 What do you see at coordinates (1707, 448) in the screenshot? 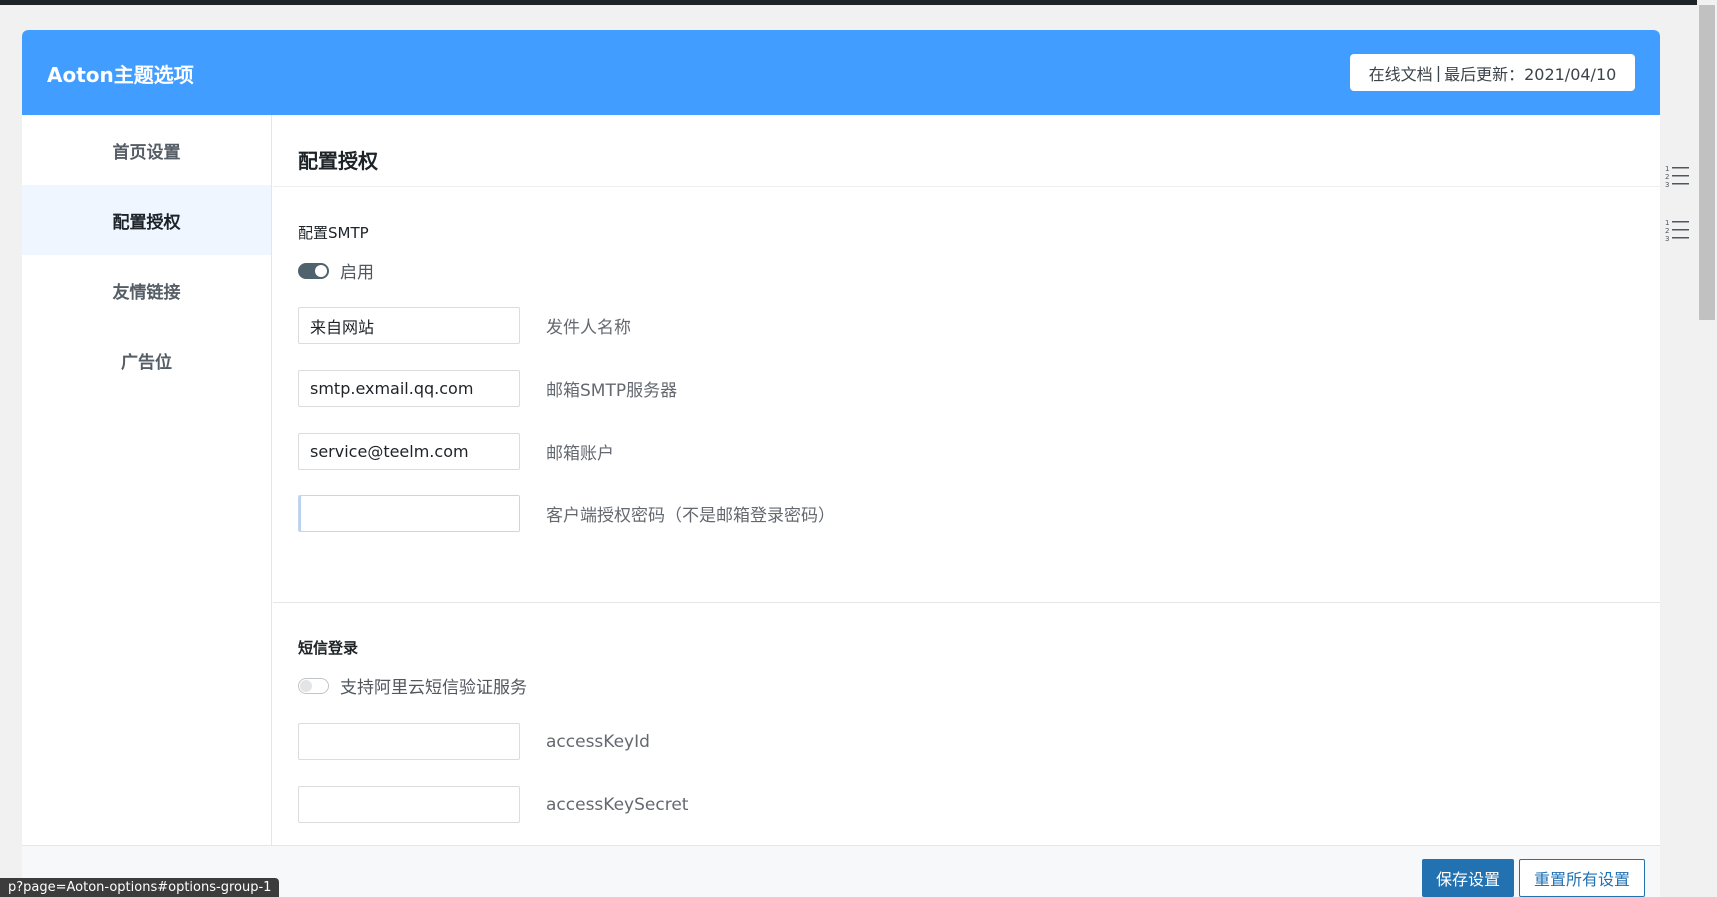
I see `page-scrollbar` at bounding box center [1707, 448].